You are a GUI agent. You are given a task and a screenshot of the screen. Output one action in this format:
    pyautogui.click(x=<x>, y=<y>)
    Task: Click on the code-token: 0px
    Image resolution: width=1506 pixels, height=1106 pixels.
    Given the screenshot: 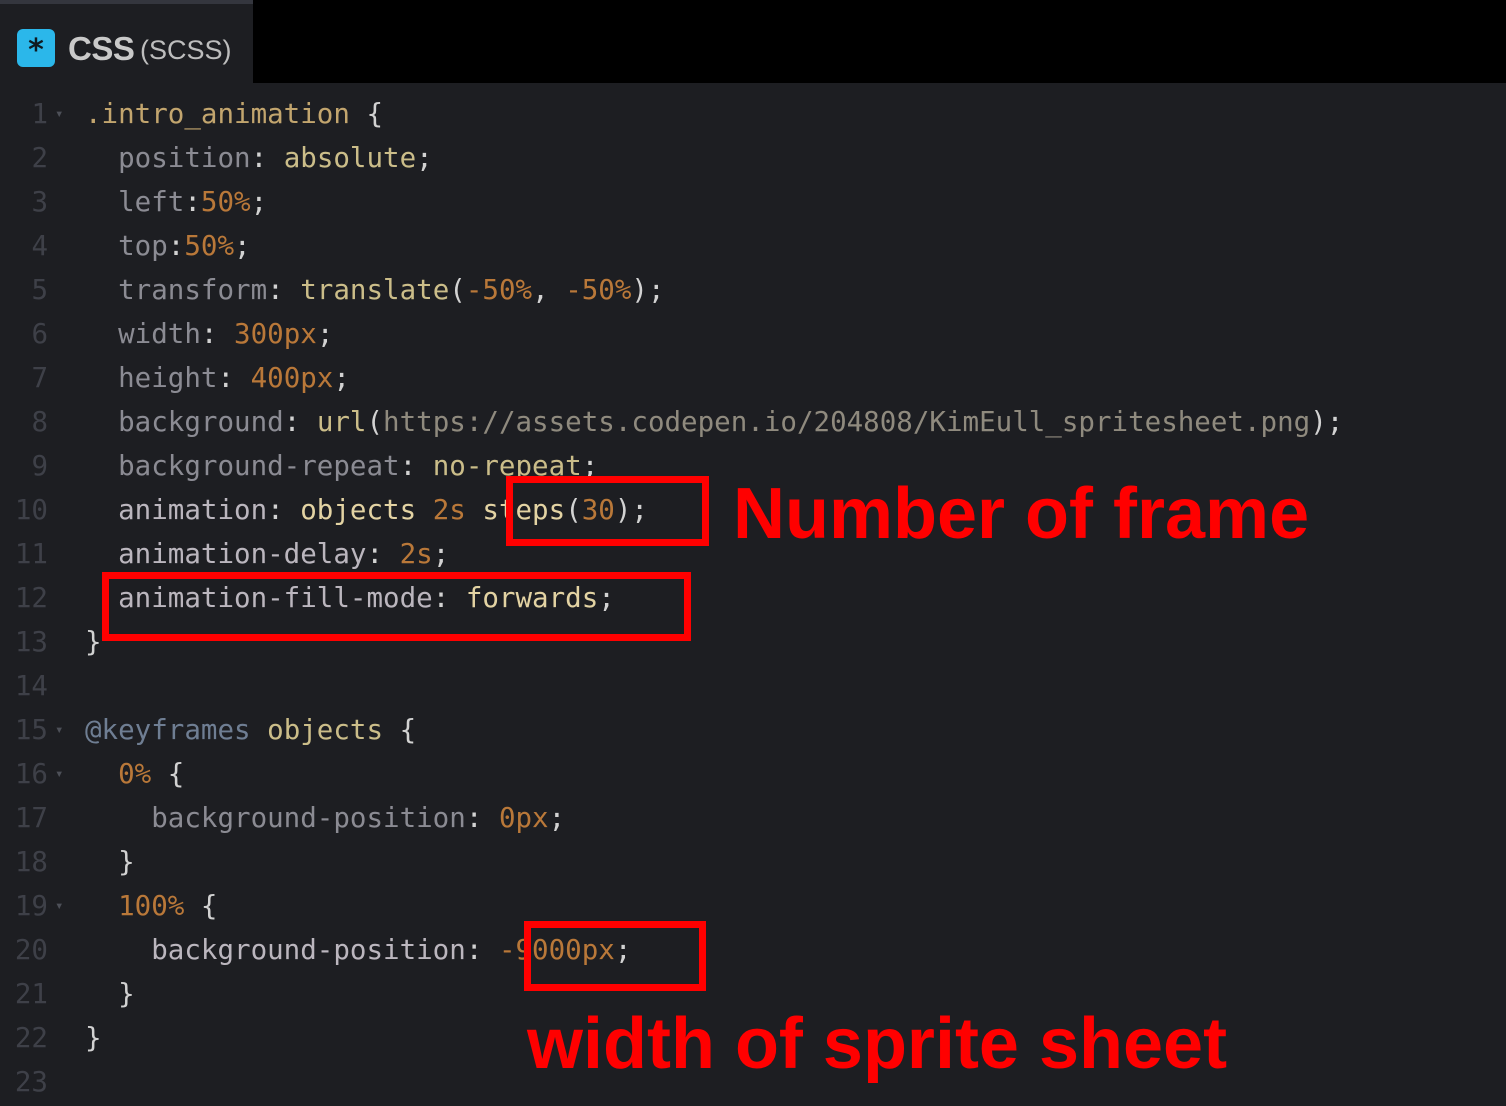 What is the action you would take?
    pyautogui.click(x=523, y=818)
    